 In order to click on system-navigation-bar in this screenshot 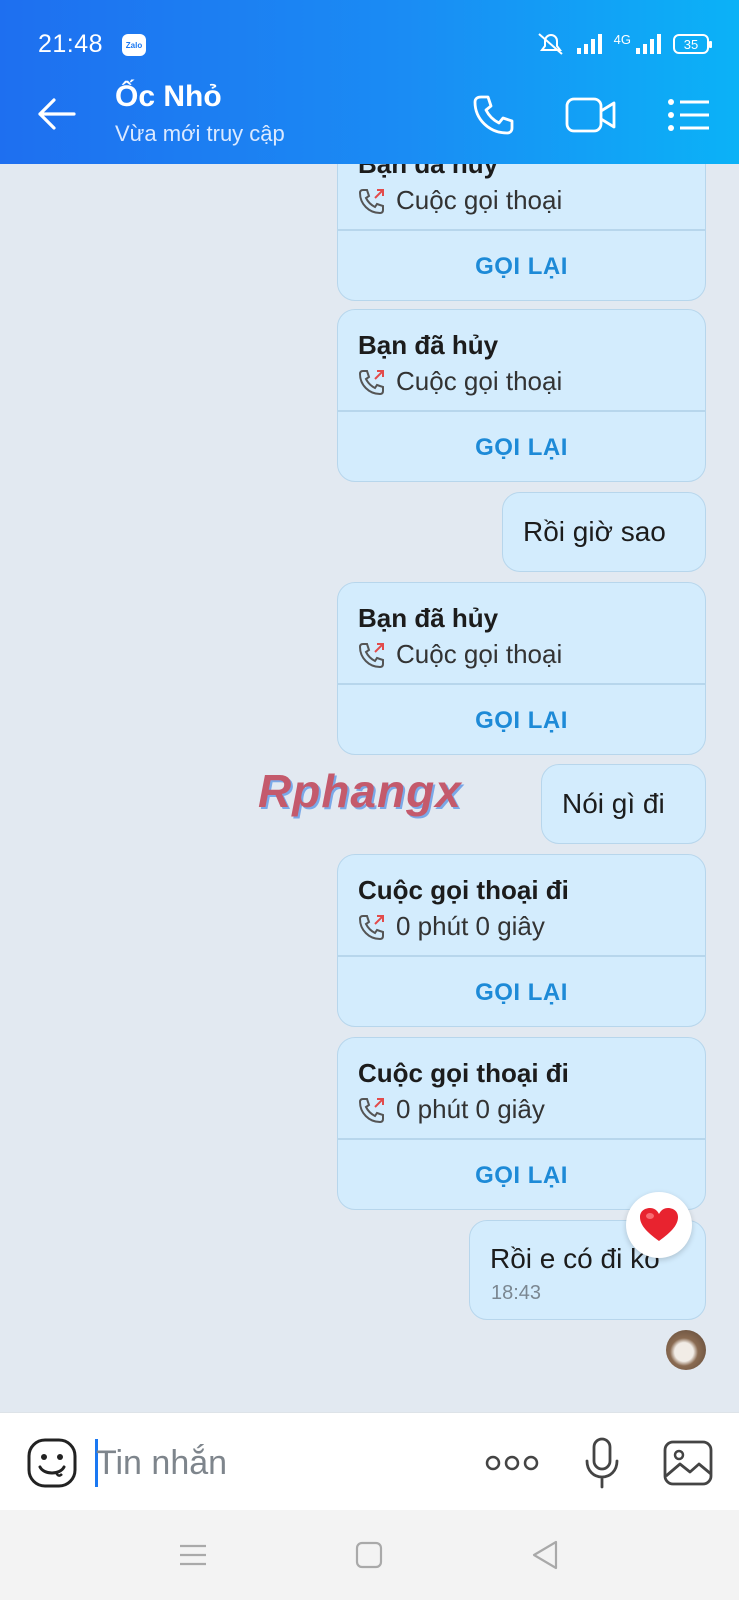, I will do `click(369, 1555)`.